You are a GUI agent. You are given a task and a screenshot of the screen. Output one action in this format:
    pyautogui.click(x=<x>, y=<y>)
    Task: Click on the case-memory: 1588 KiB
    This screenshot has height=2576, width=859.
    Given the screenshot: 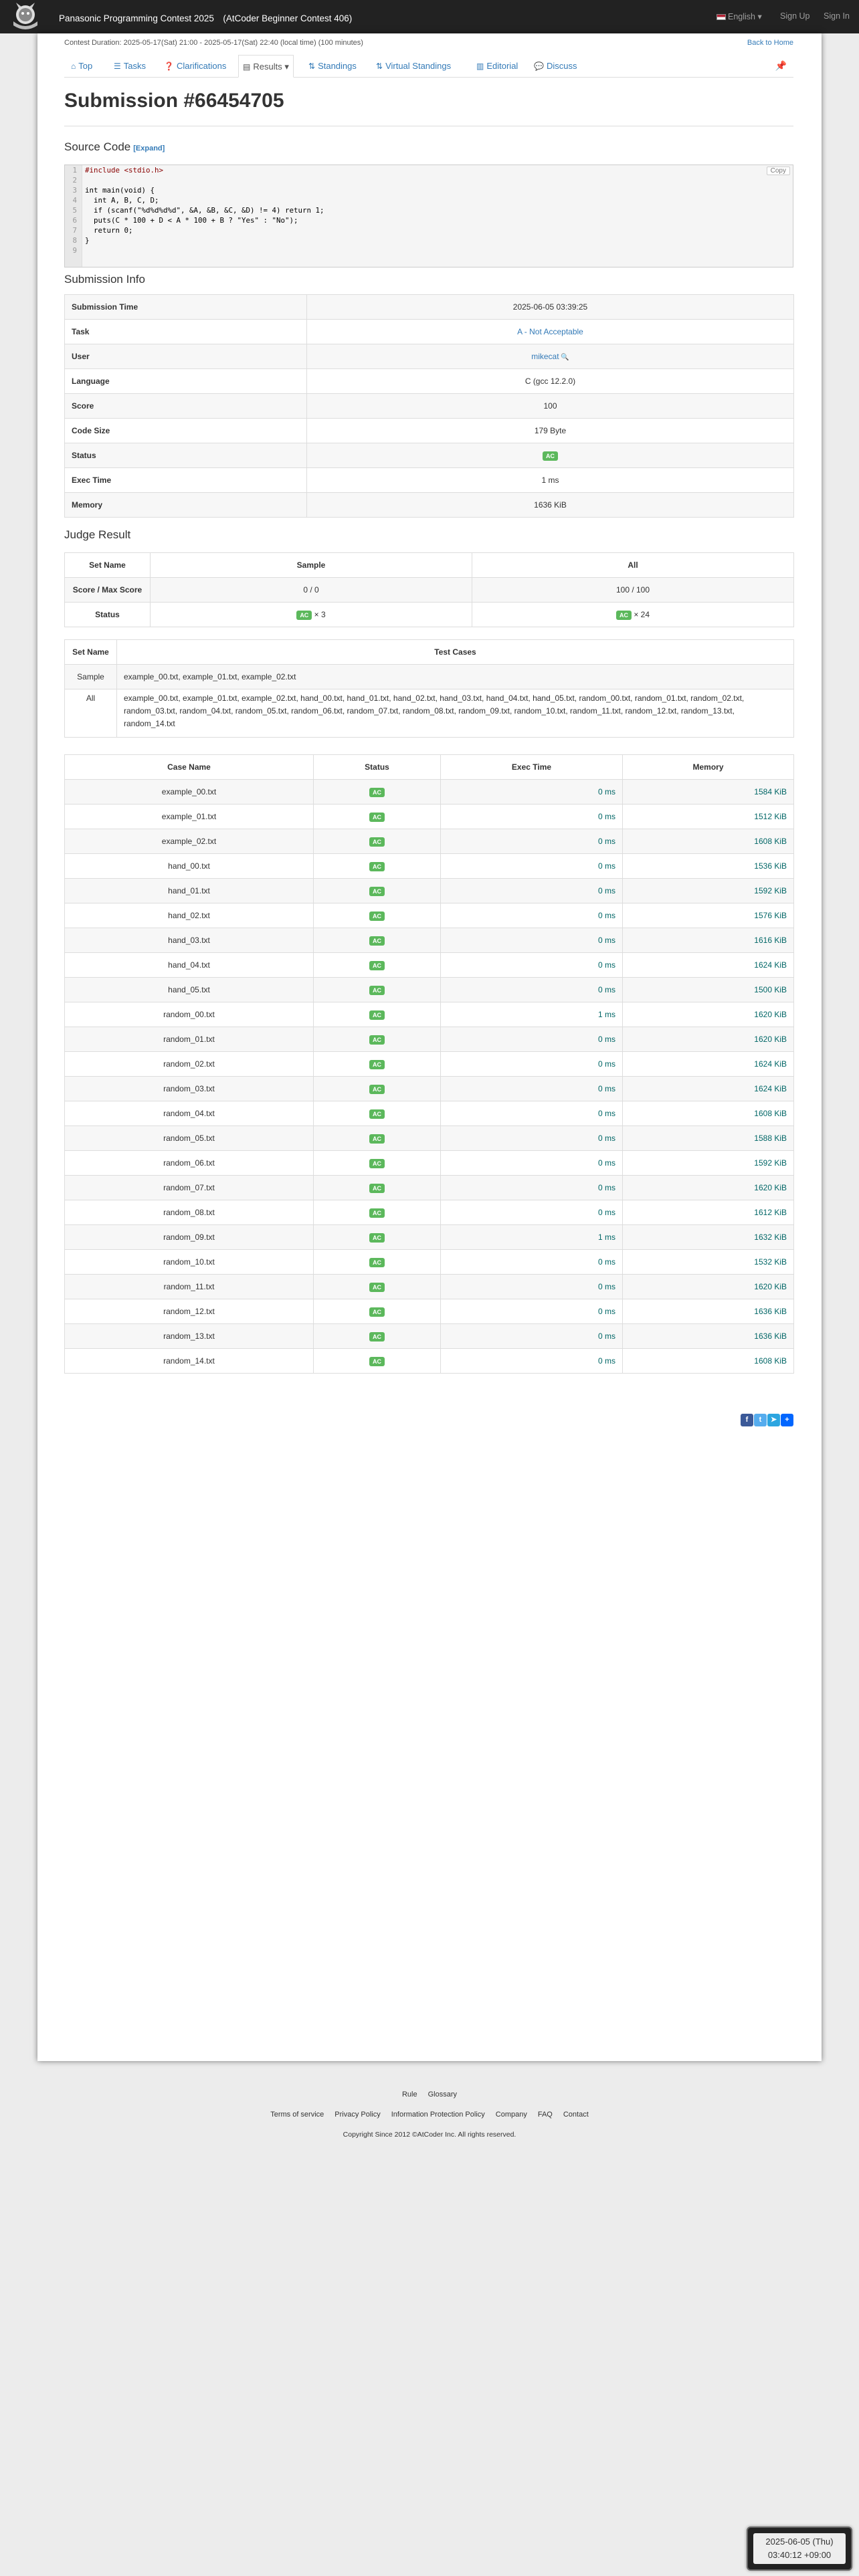 What is the action you would take?
    pyautogui.click(x=708, y=1138)
    